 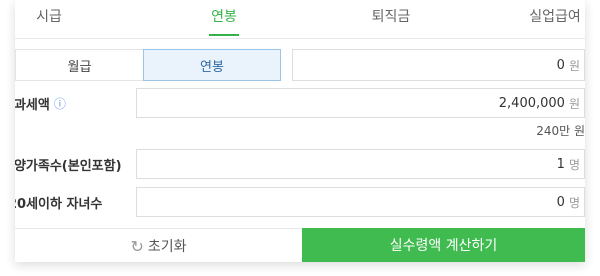 I want to click on children-value: 0, so click(x=560, y=202).